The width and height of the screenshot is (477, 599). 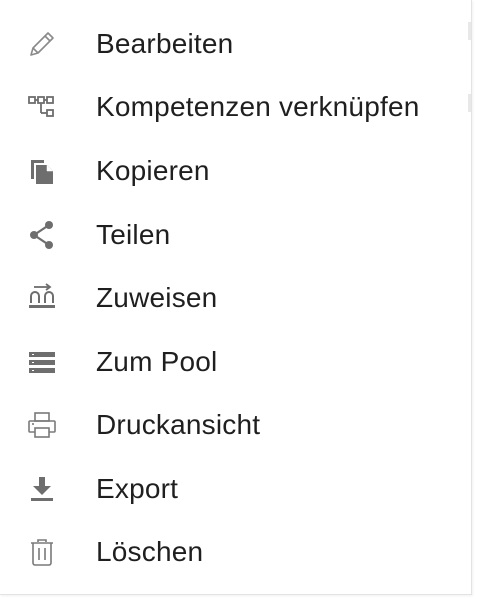 I want to click on menu-item-label: Teilen, so click(x=133, y=234).